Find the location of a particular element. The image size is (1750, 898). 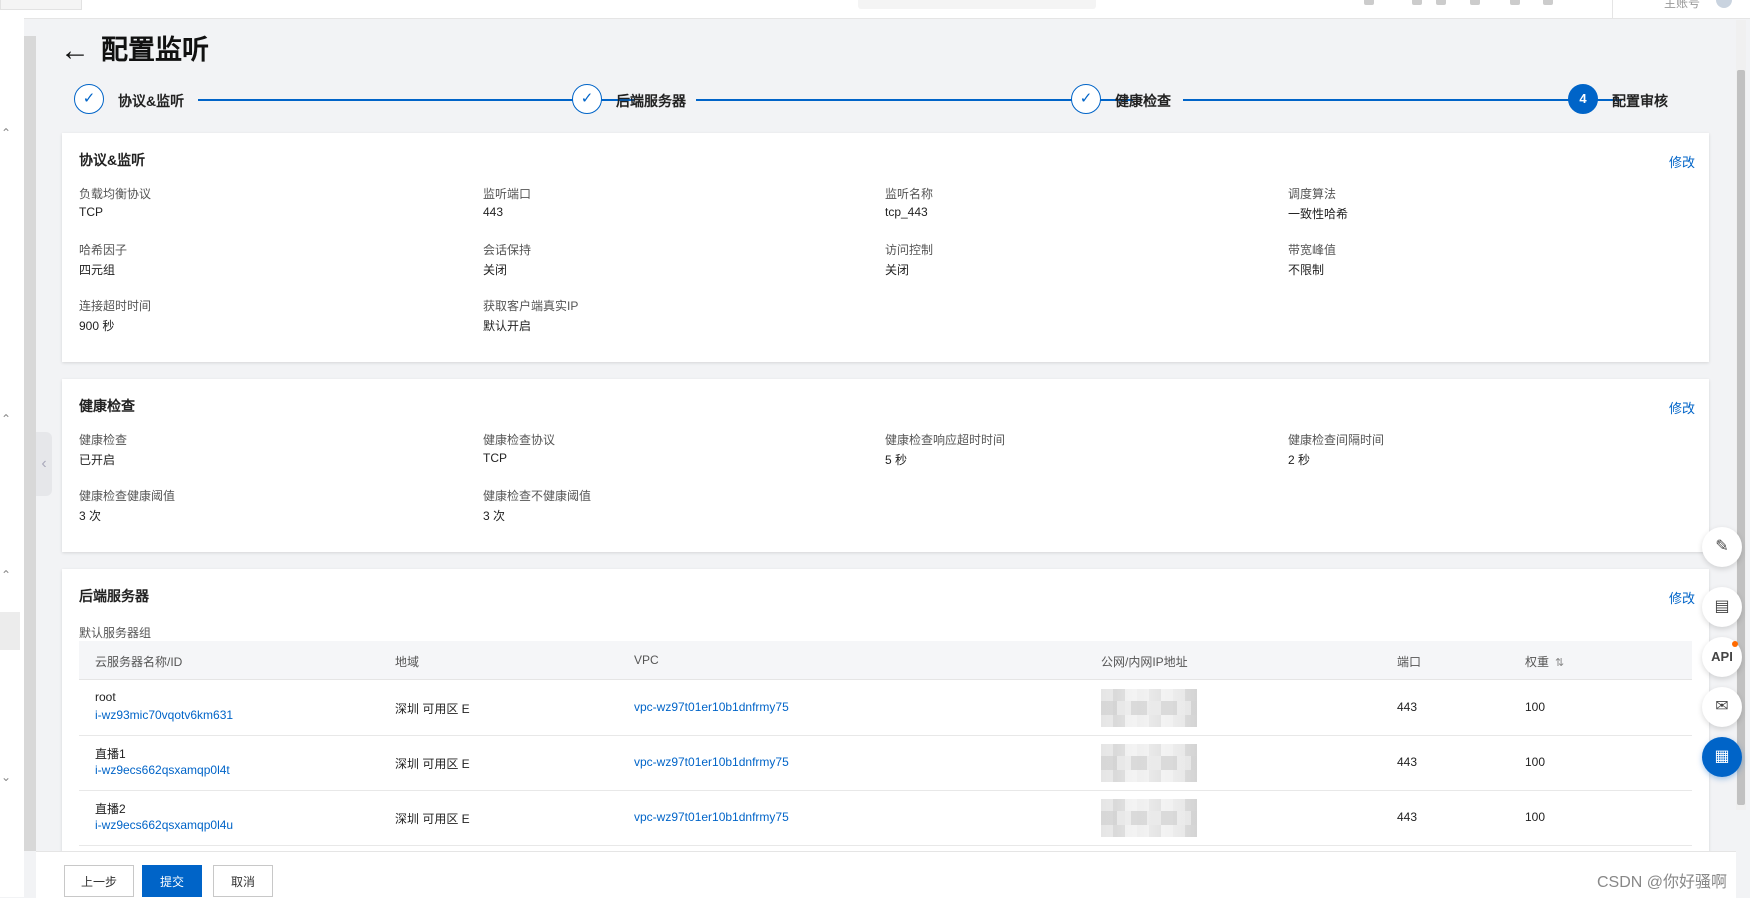

api-button: API is located at coordinates (1722, 657).